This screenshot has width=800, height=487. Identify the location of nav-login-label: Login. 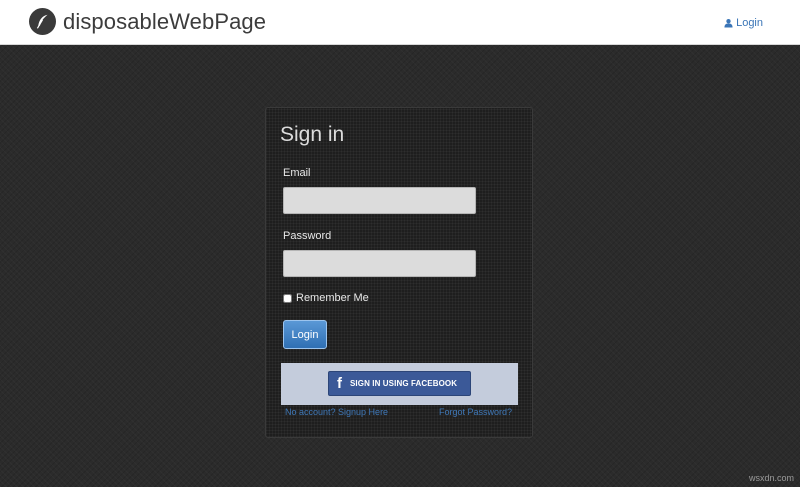
(749, 23).